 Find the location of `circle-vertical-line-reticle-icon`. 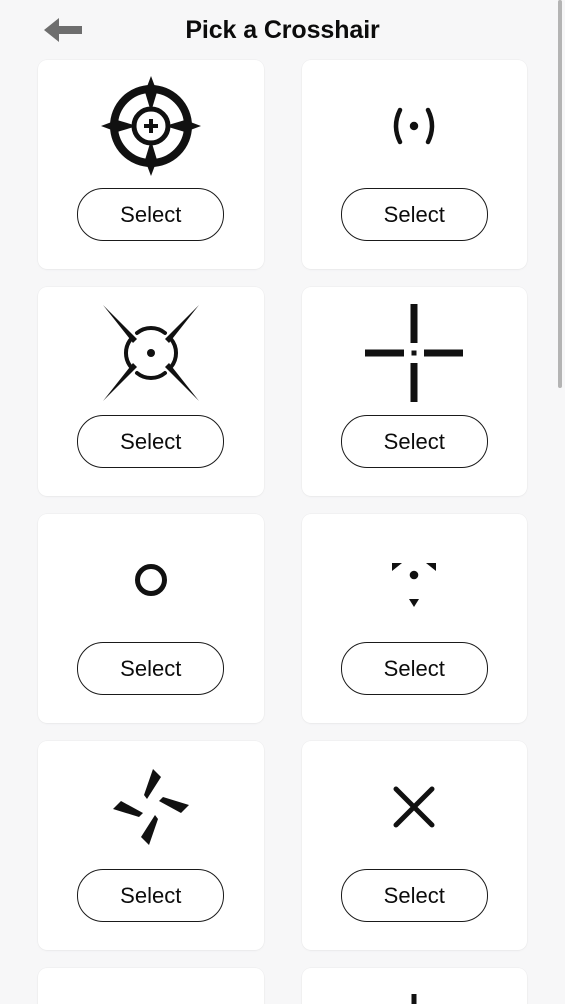

circle-vertical-line-reticle-icon is located at coordinates (414, 993).